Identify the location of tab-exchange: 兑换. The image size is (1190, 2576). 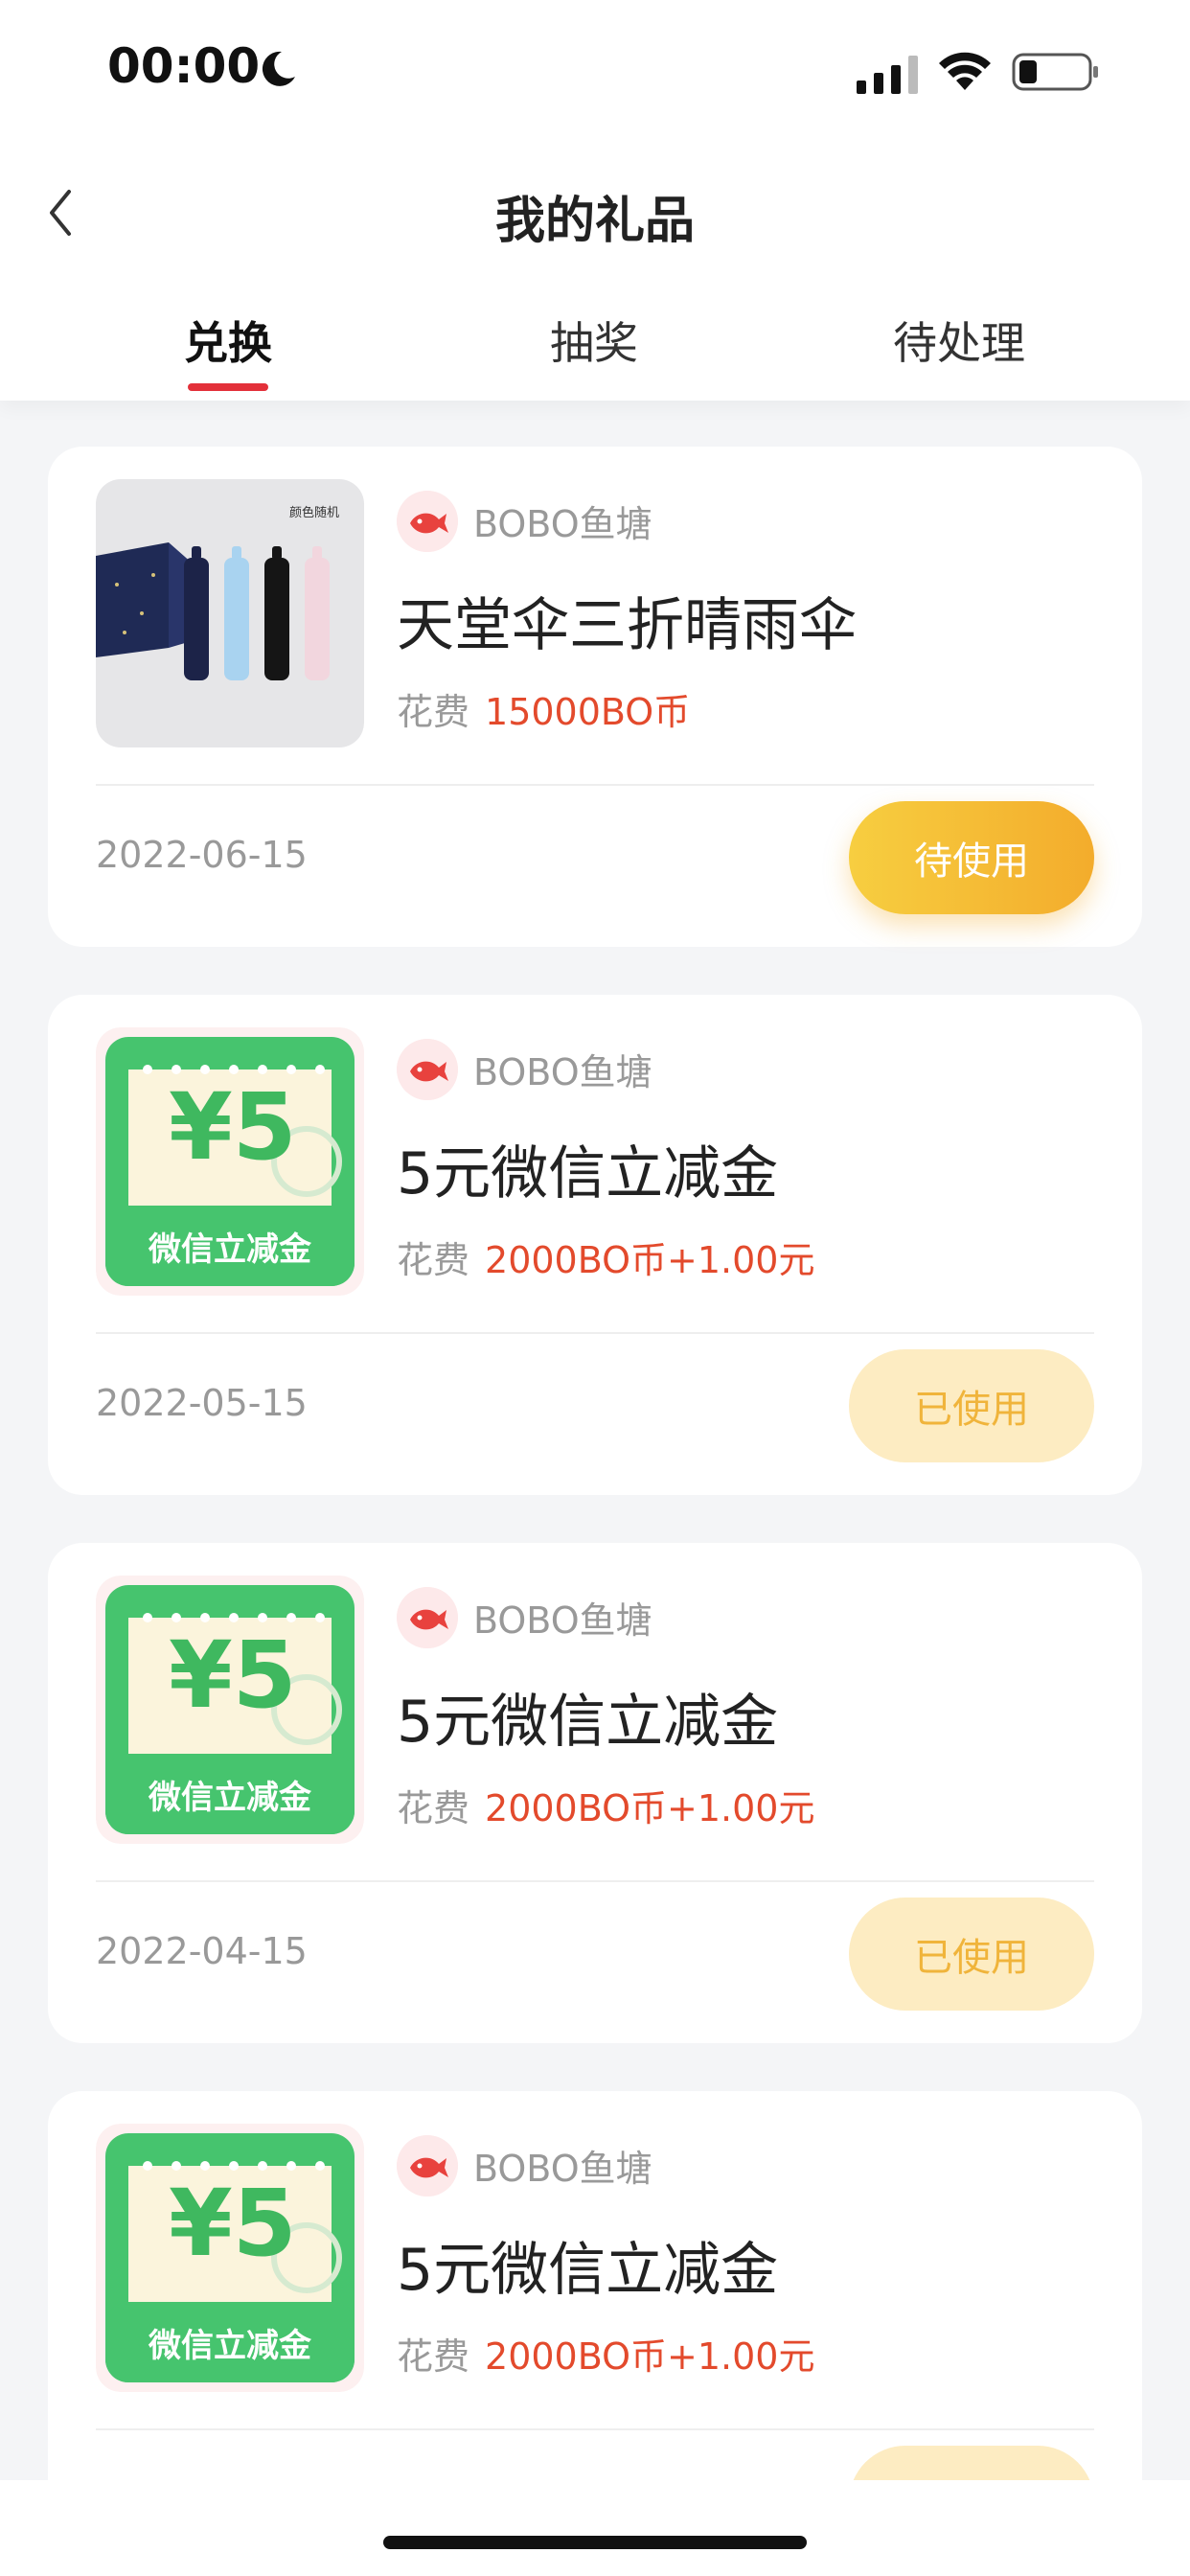
(228, 340).